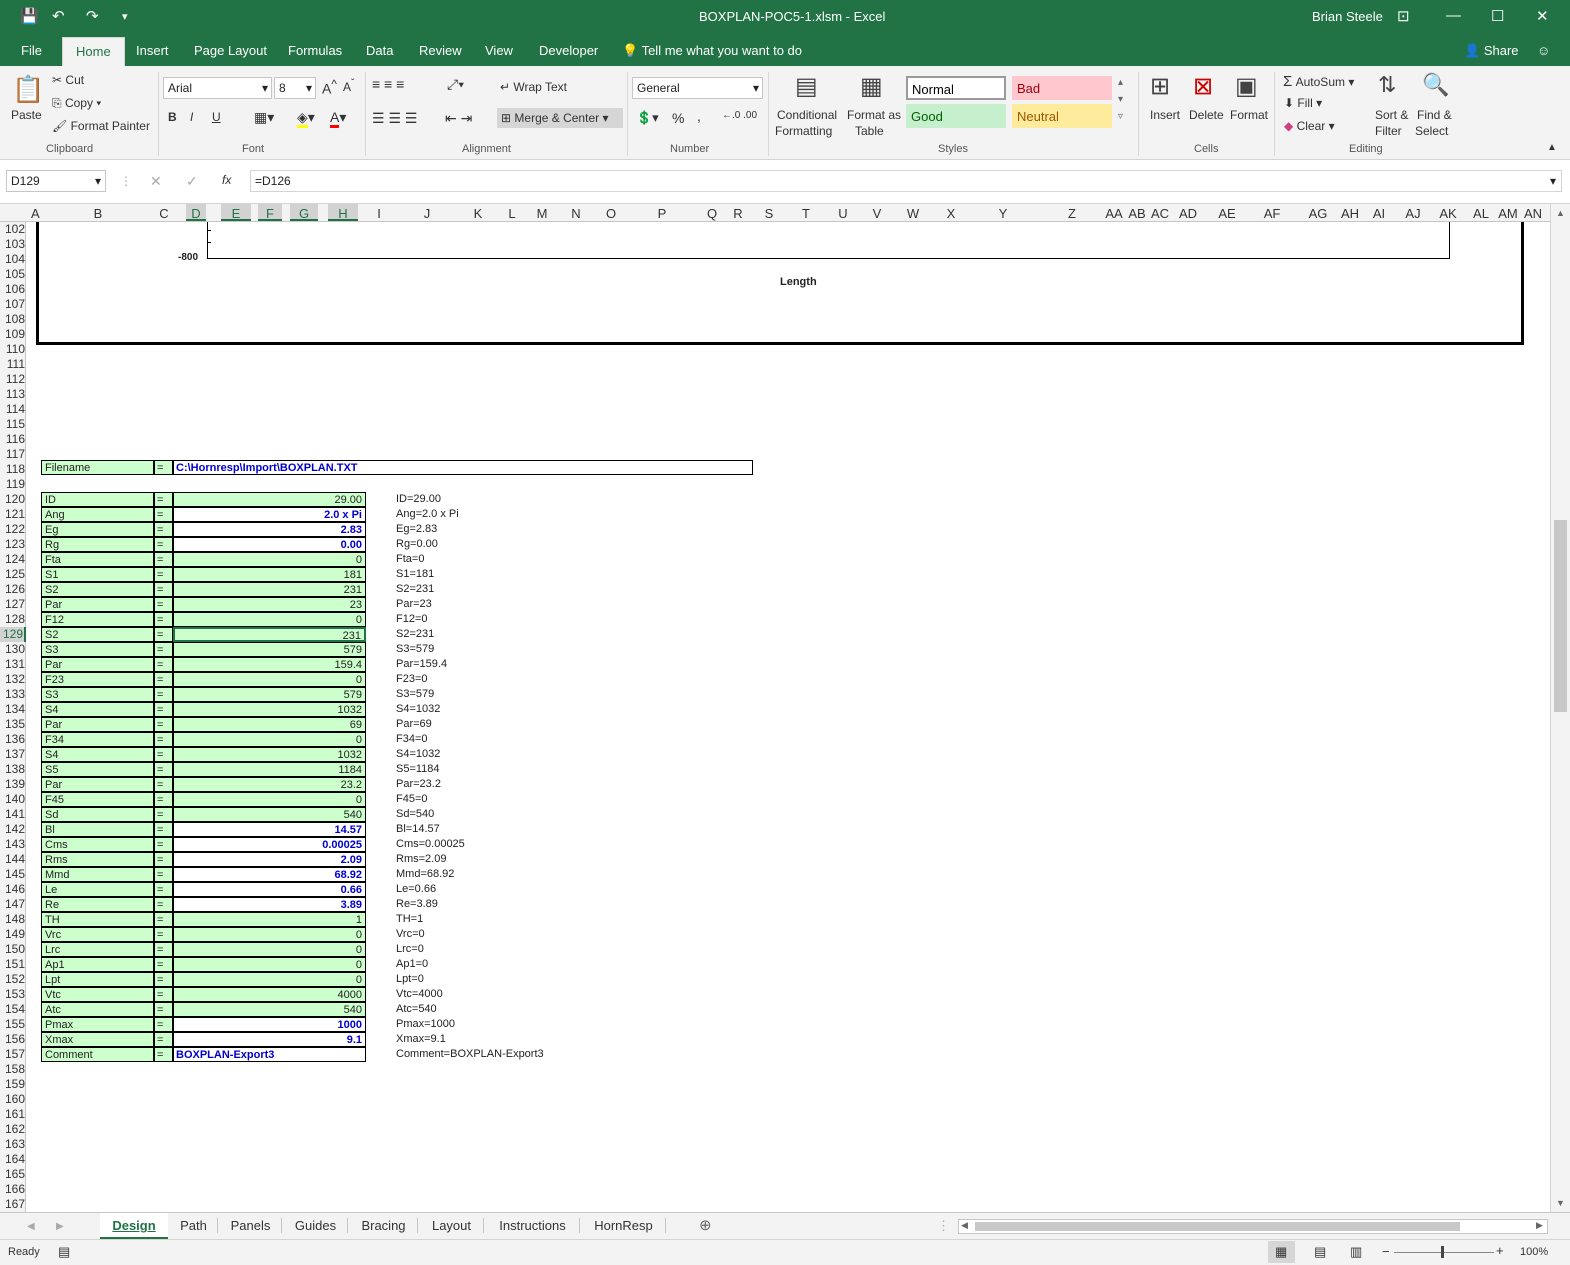  What do you see at coordinates (13, 229) in the screenshot?
I see `row-header-102: 102` at bounding box center [13, 229].